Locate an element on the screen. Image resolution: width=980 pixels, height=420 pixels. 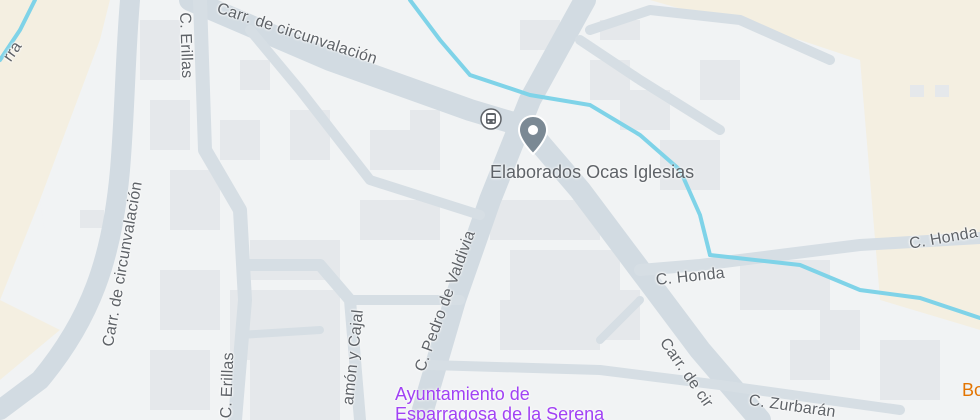
civic-label-line1: Ayuntamiento de is located at coordinates (462, 394).